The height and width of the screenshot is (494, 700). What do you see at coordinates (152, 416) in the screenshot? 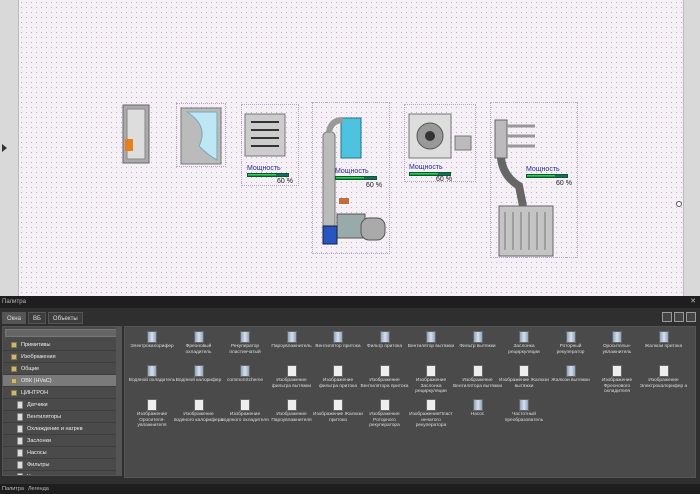
I see `palette-item: Изображение Оросителя-увлажнителя` at bounding box center [152, 416].